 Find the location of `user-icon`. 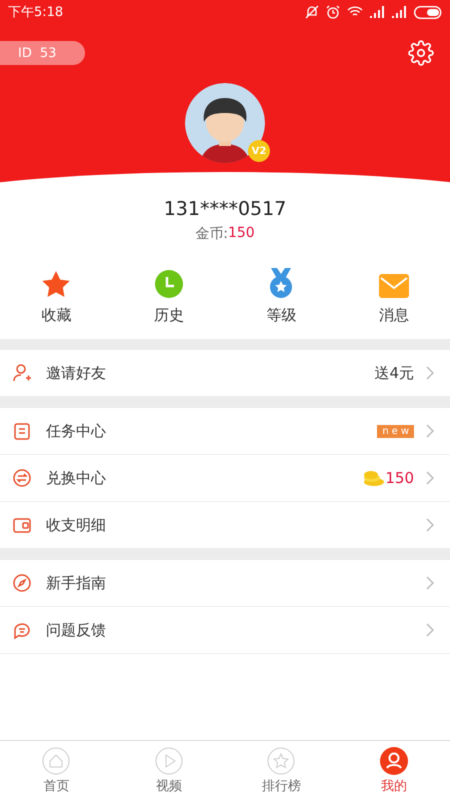

user-icon is located at coordinates (394, 760).